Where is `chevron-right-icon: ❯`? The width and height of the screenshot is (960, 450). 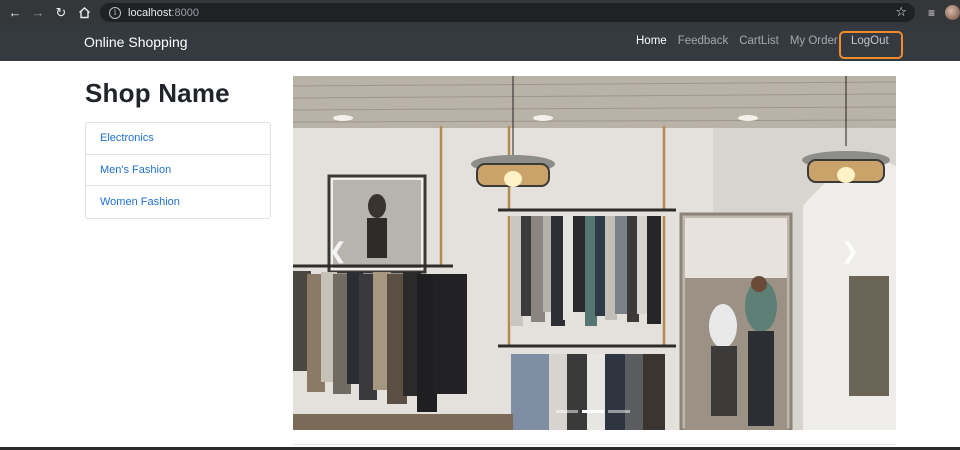 chevron-right-icon: ❯ is located at coordinates (850, 251).